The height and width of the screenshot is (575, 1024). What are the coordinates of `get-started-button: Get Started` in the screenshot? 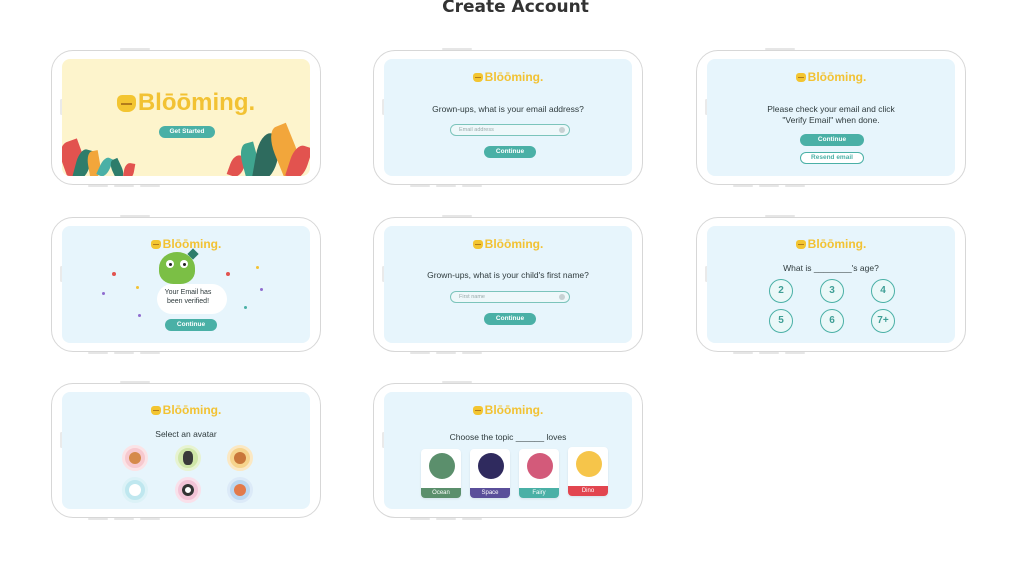 It's located at (187, 132).